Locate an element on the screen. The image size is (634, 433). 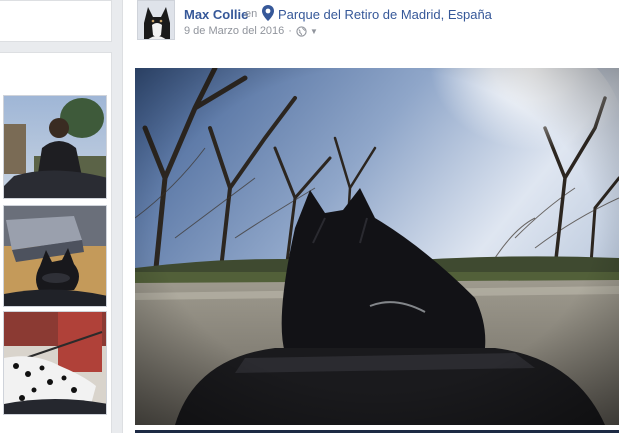
post-meta: 9 de Marzo del 2016 · ▼ is located at coordinates (251, 31).